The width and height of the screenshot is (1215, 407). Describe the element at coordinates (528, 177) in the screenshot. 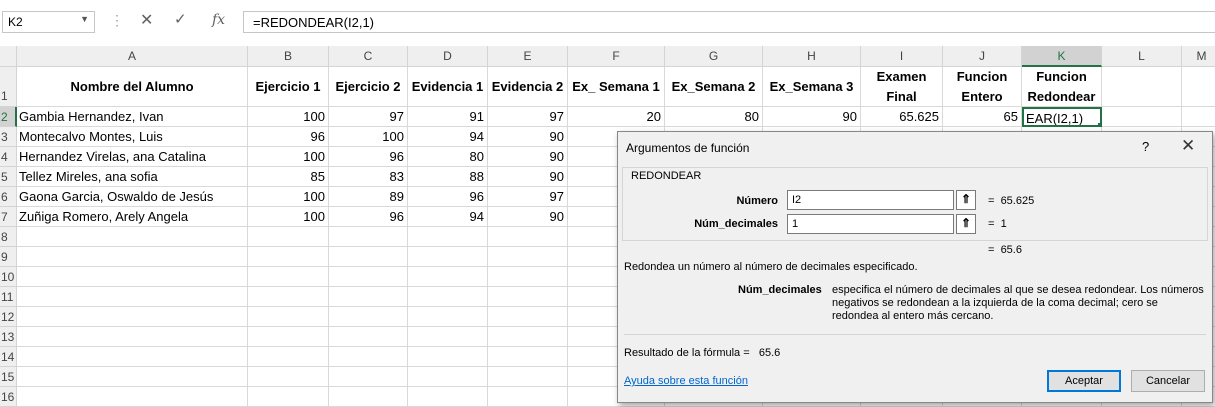

I see `value-cell-e5: 90` at that location.